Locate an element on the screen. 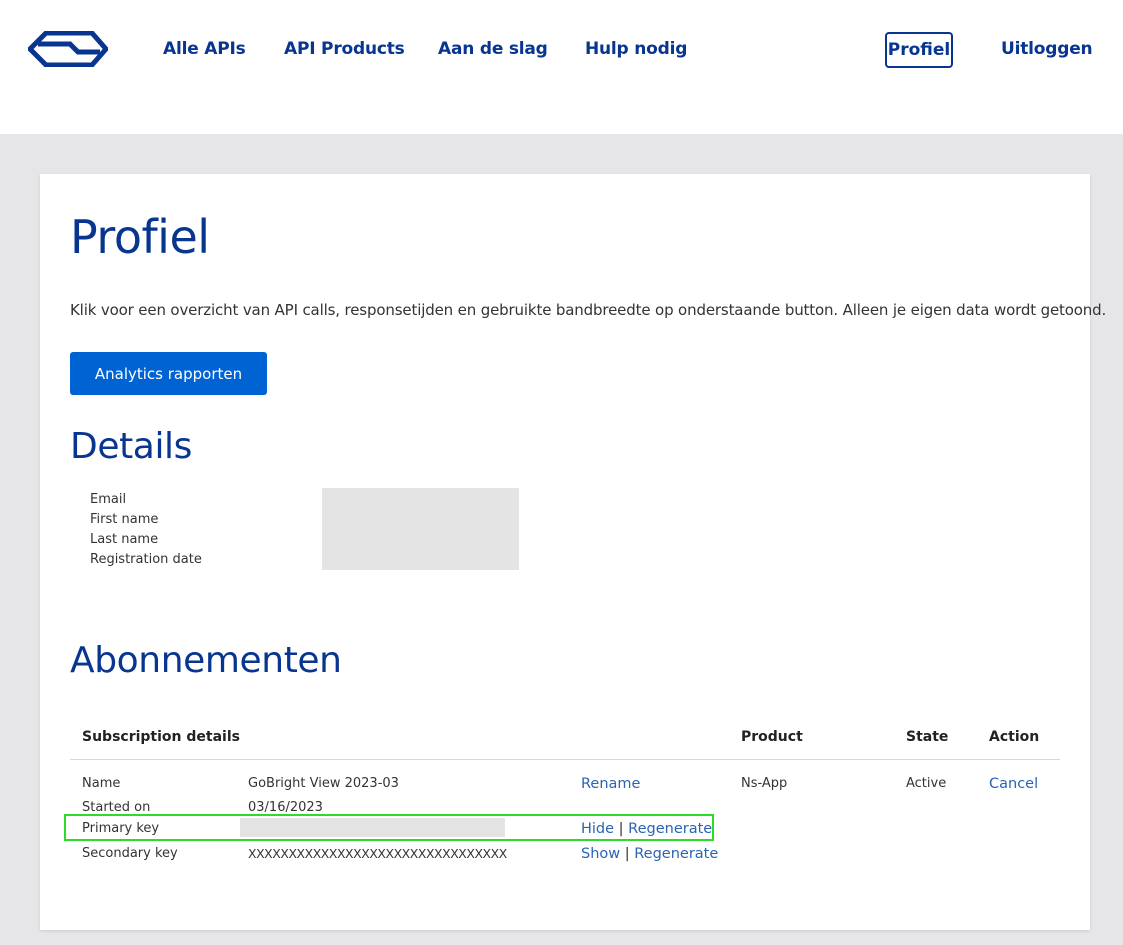 This screenshot has height=945, width=1123. col-action: Action is located at coordinates (1014, 737).